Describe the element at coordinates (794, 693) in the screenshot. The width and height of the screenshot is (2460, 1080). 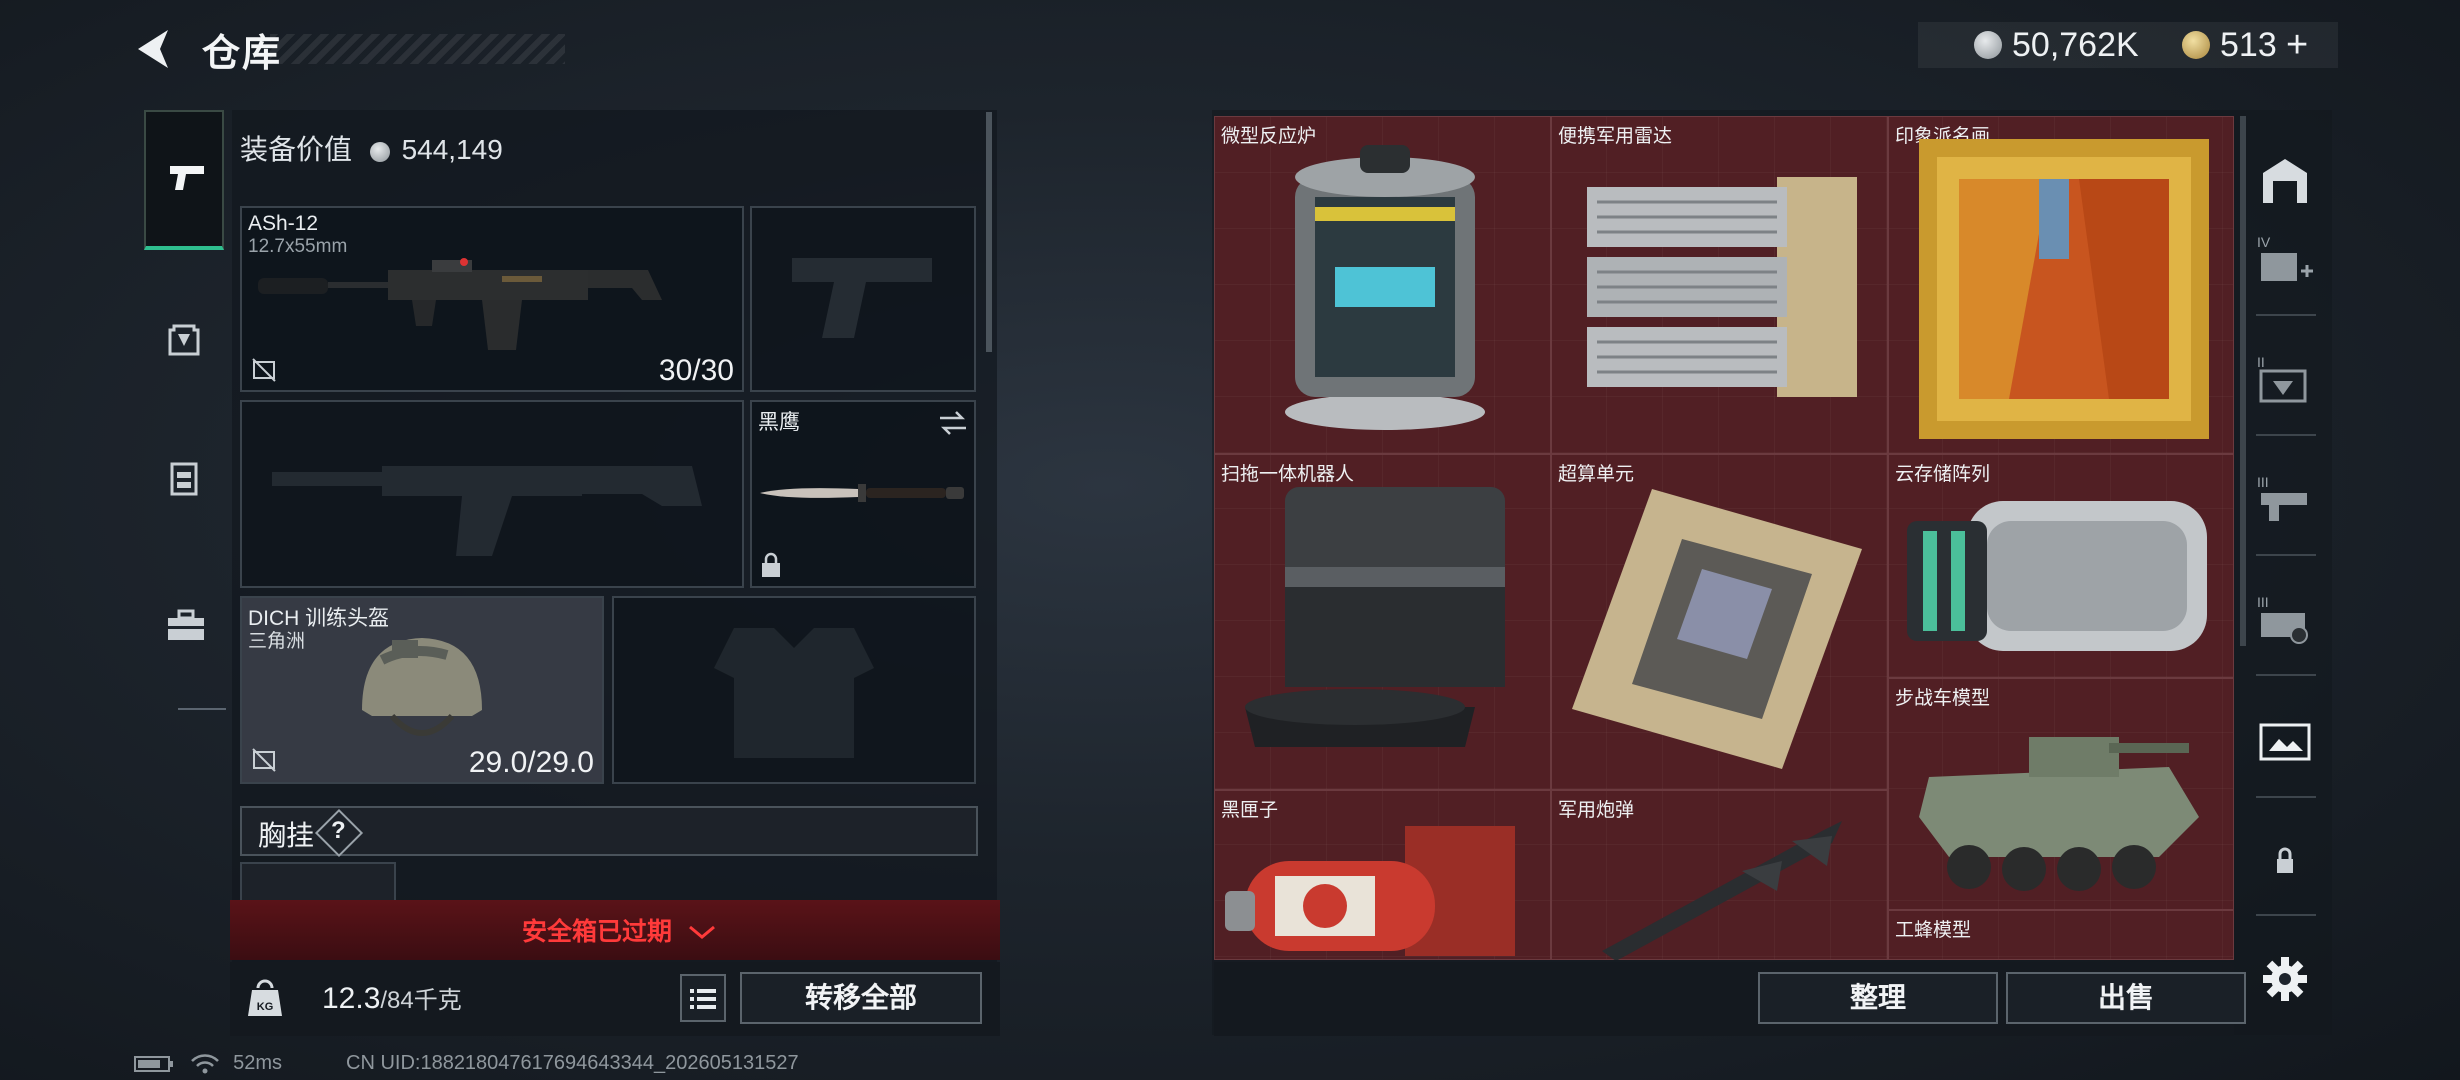
I see `armor-silhouette` at that location.